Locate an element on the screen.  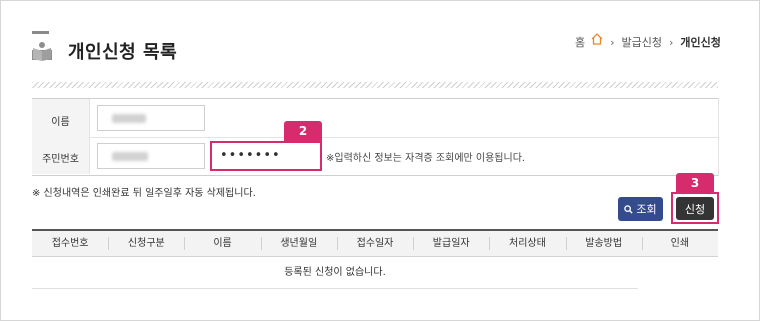
column-header-status: 처리상태 is located at coordinates (527, 243).